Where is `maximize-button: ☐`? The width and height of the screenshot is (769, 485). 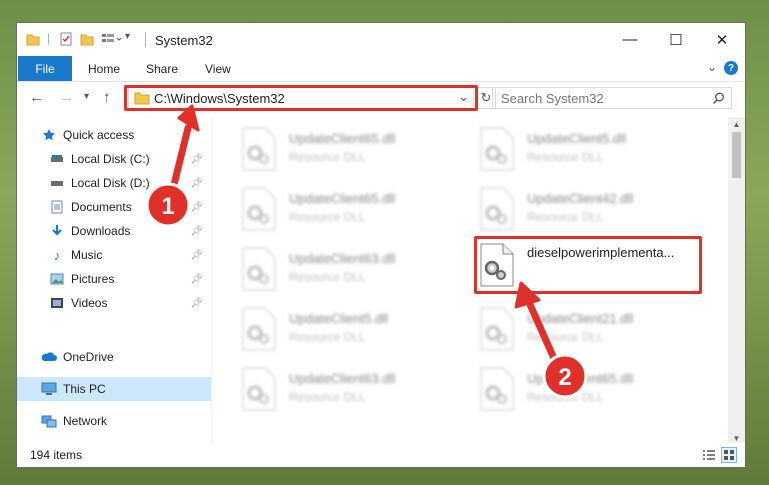
maximize-button: ☐ is located at coordinates (676, 39).